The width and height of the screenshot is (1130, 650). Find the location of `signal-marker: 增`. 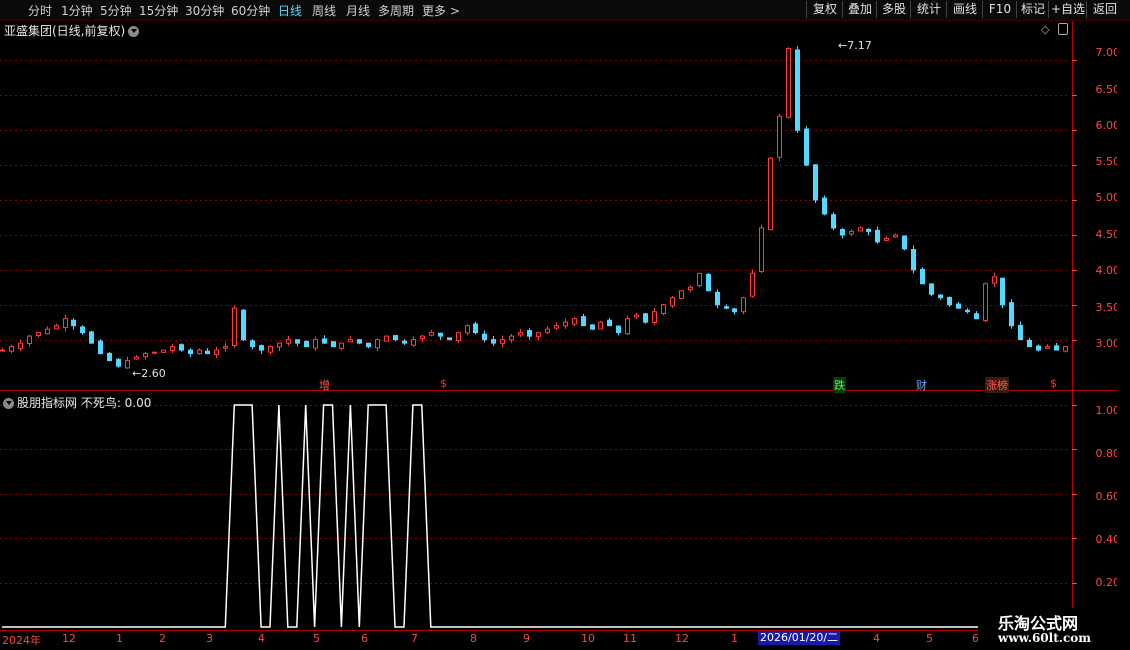

signal-marker: 增 is located at coordinates (324, 385).